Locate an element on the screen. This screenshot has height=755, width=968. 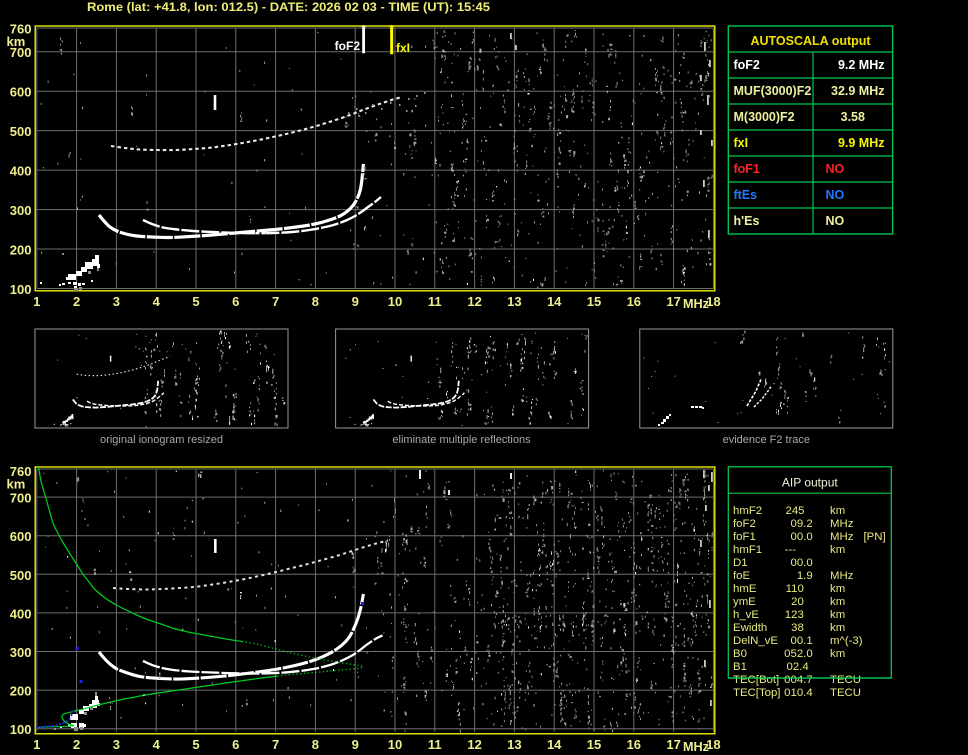
svg-text: Ewidth is located at coordinates (750, 628).